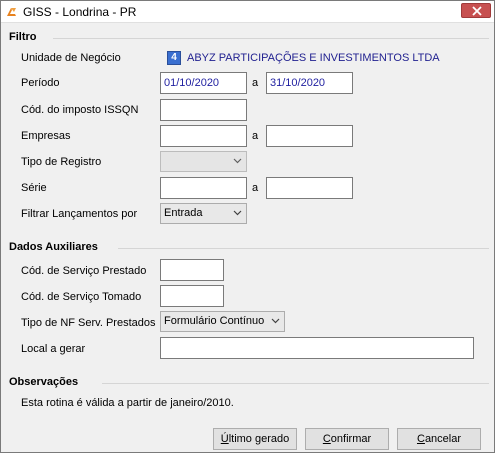 This screenshot has width=495, height=453. I want to click on periodo-label: Período, so click(40, 83).